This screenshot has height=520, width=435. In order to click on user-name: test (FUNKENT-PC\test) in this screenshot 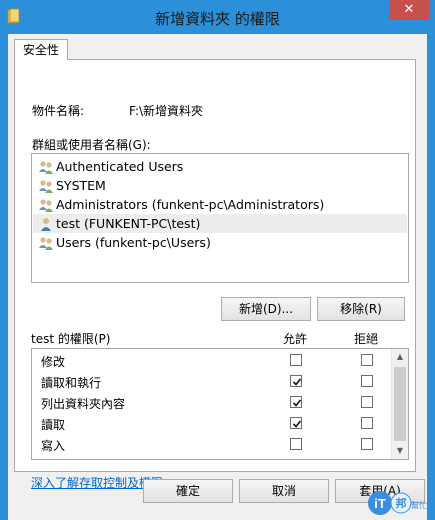, I will do `click(128, 223)`.